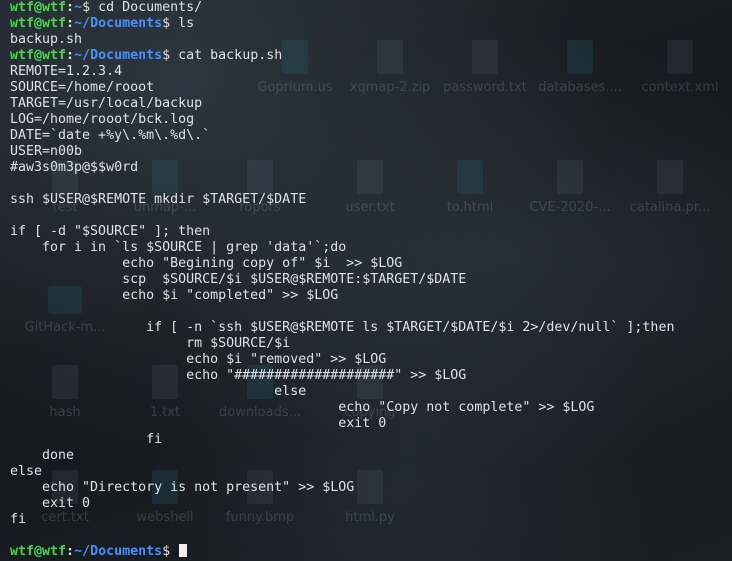 The width and height of the screenshot is (732, 561). What do you see at coordinates (226, 55) in the screenshot?
I see `command-text: cat backup.sh` at bounding box center [226, 55].